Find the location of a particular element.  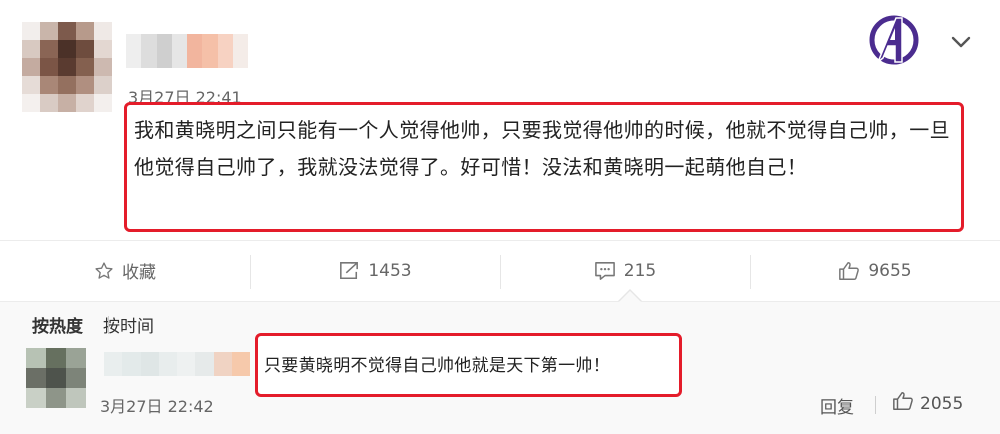

favorite-button: 收藏 is located at coordinates (125, 270).